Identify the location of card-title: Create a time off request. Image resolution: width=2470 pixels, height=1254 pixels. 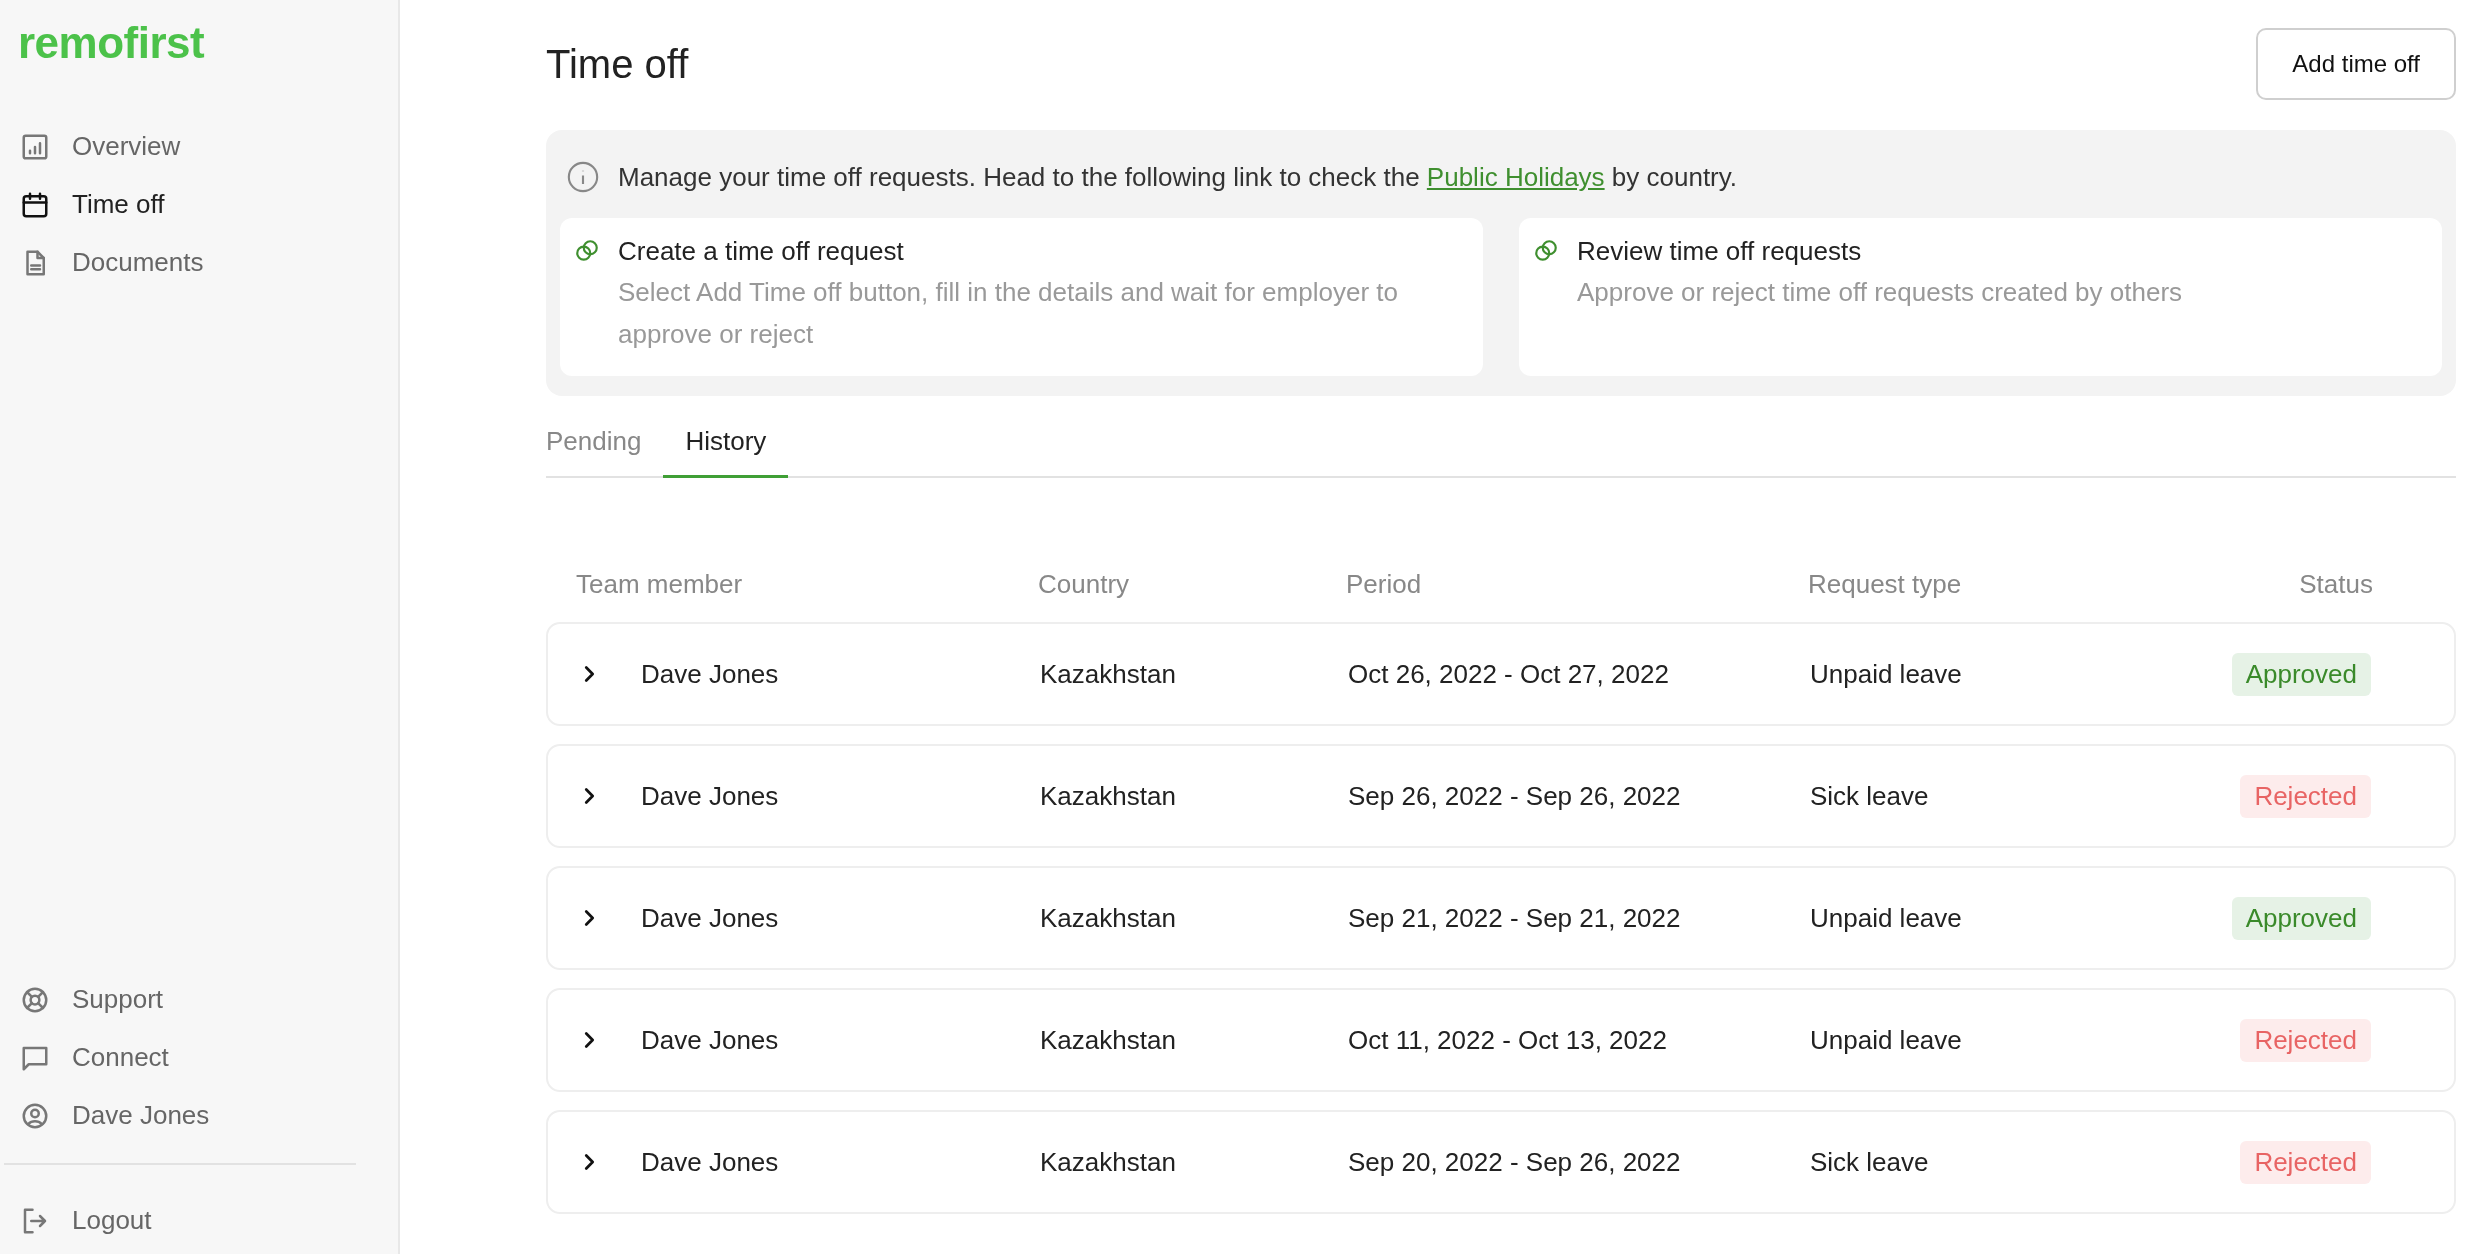
(761, 251).